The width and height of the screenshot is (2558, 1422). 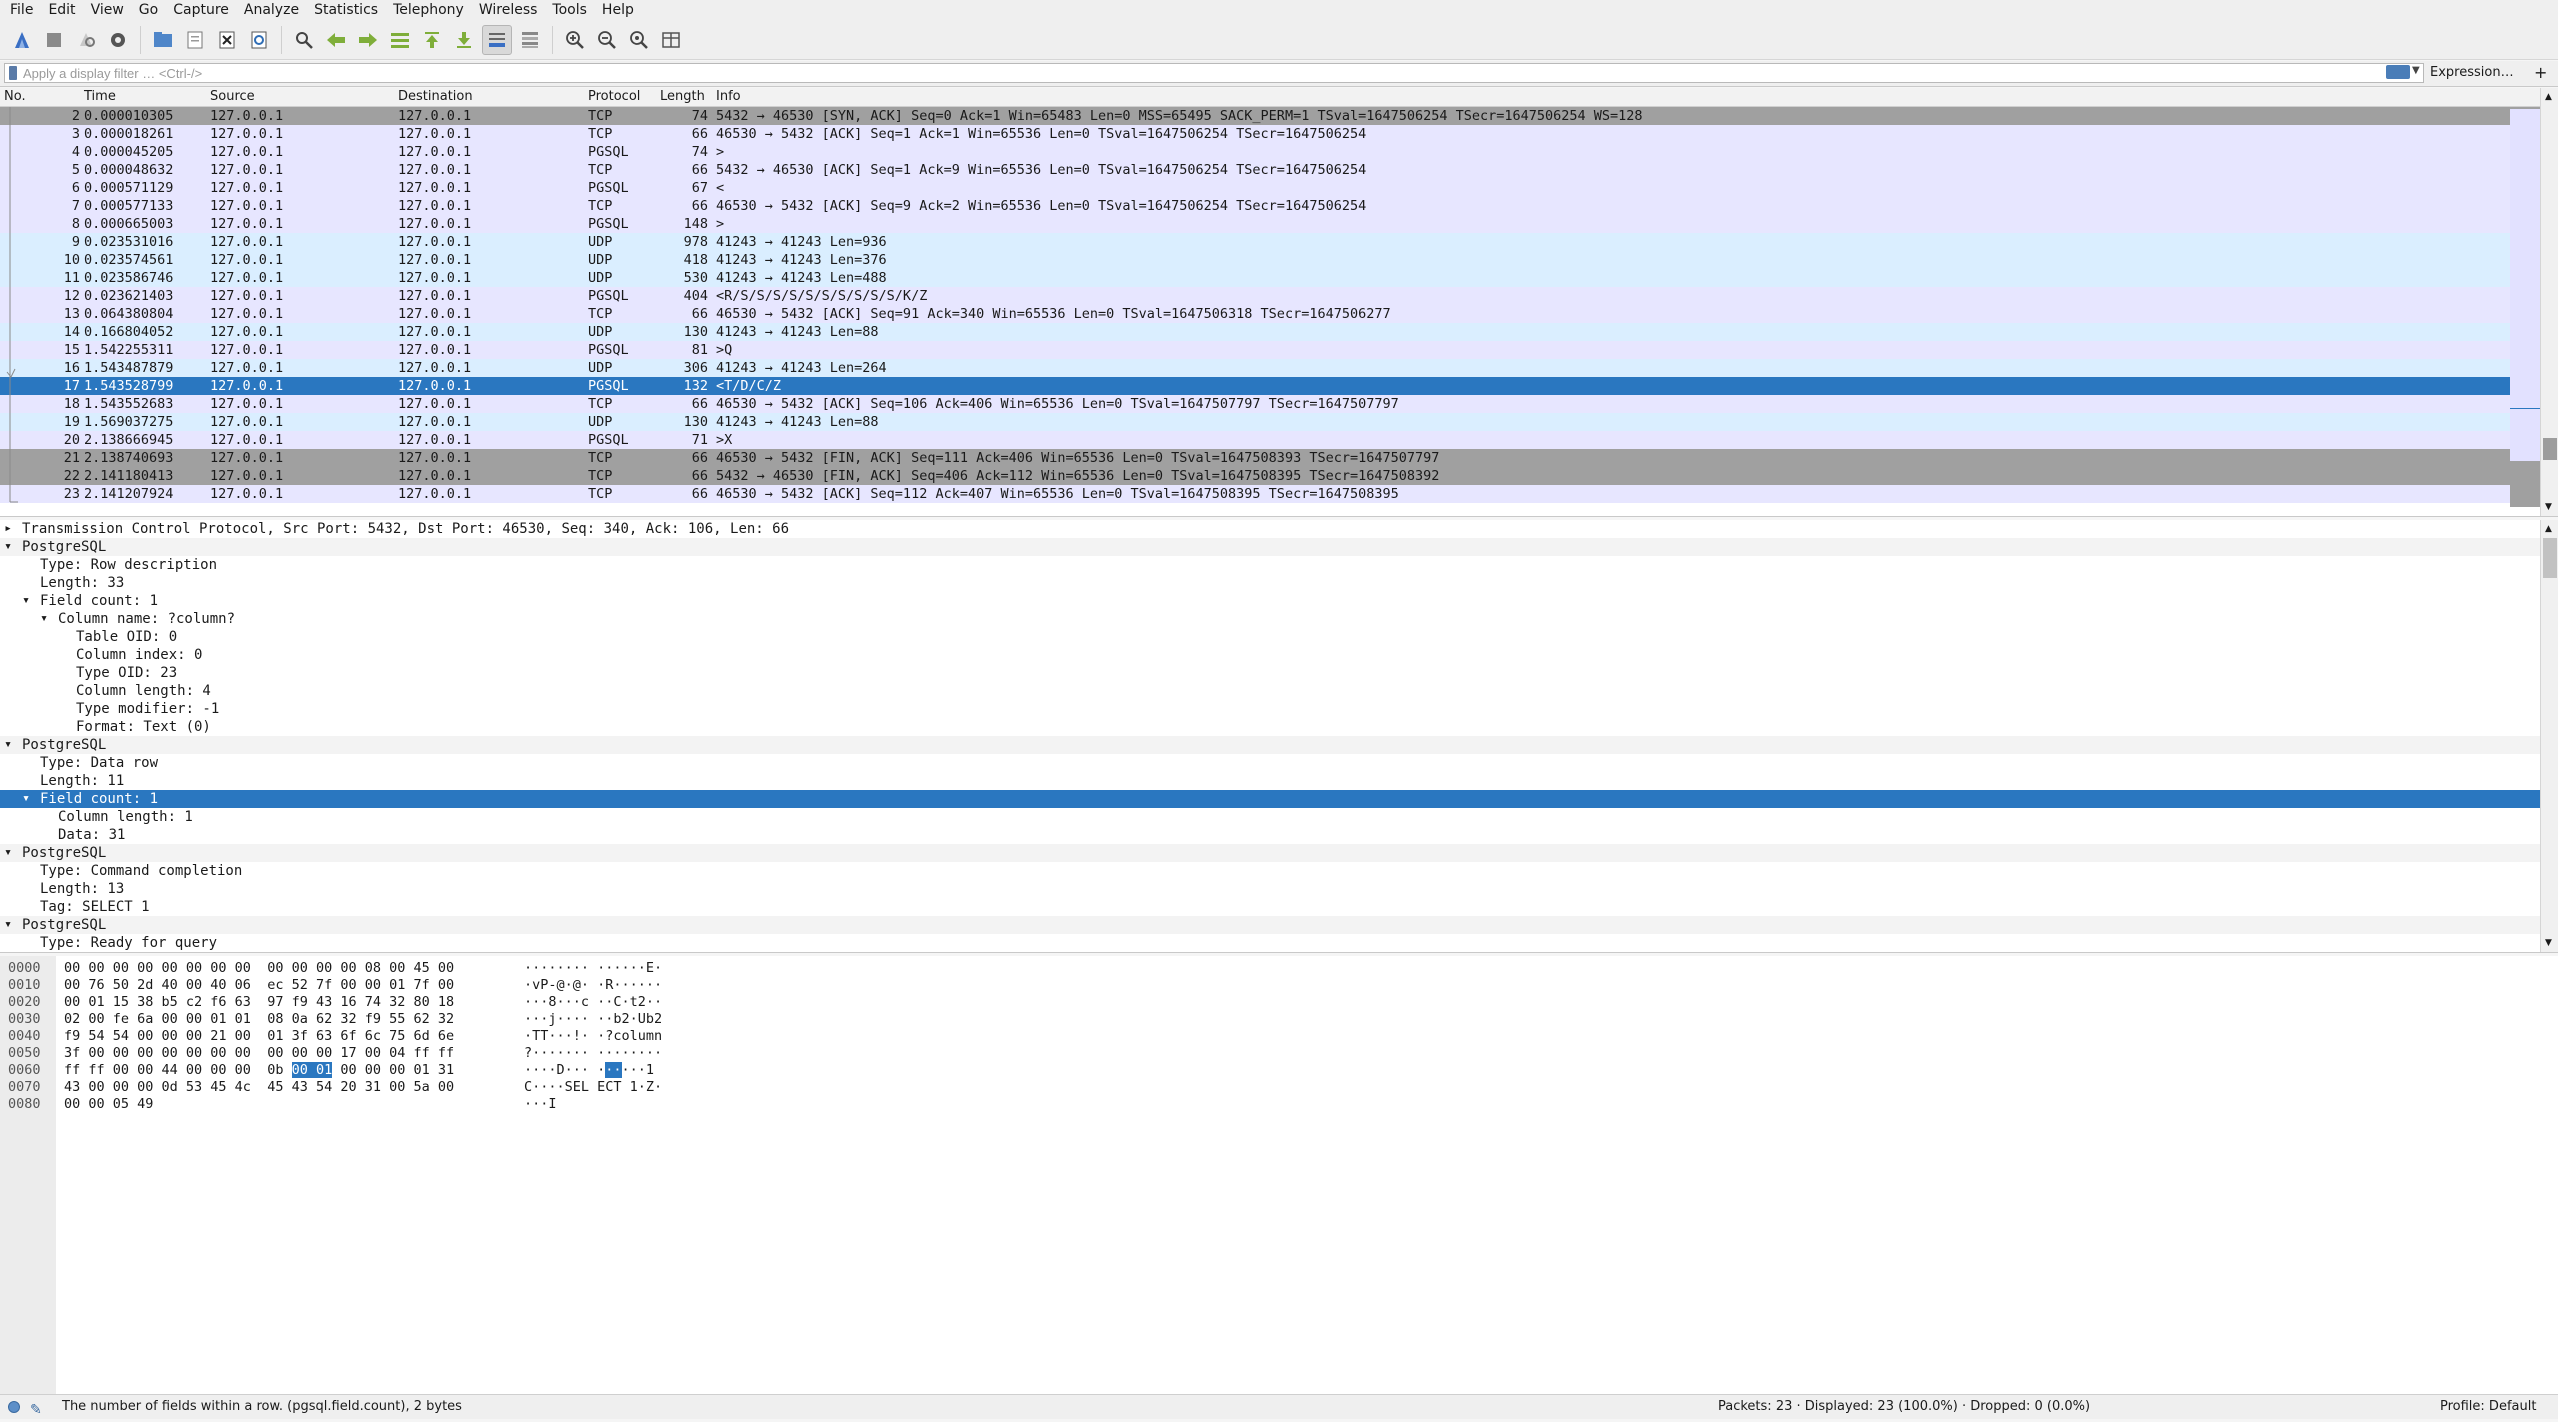 I want to click on details-tree-item: Column index: 0, so click(x=1279, y=655).